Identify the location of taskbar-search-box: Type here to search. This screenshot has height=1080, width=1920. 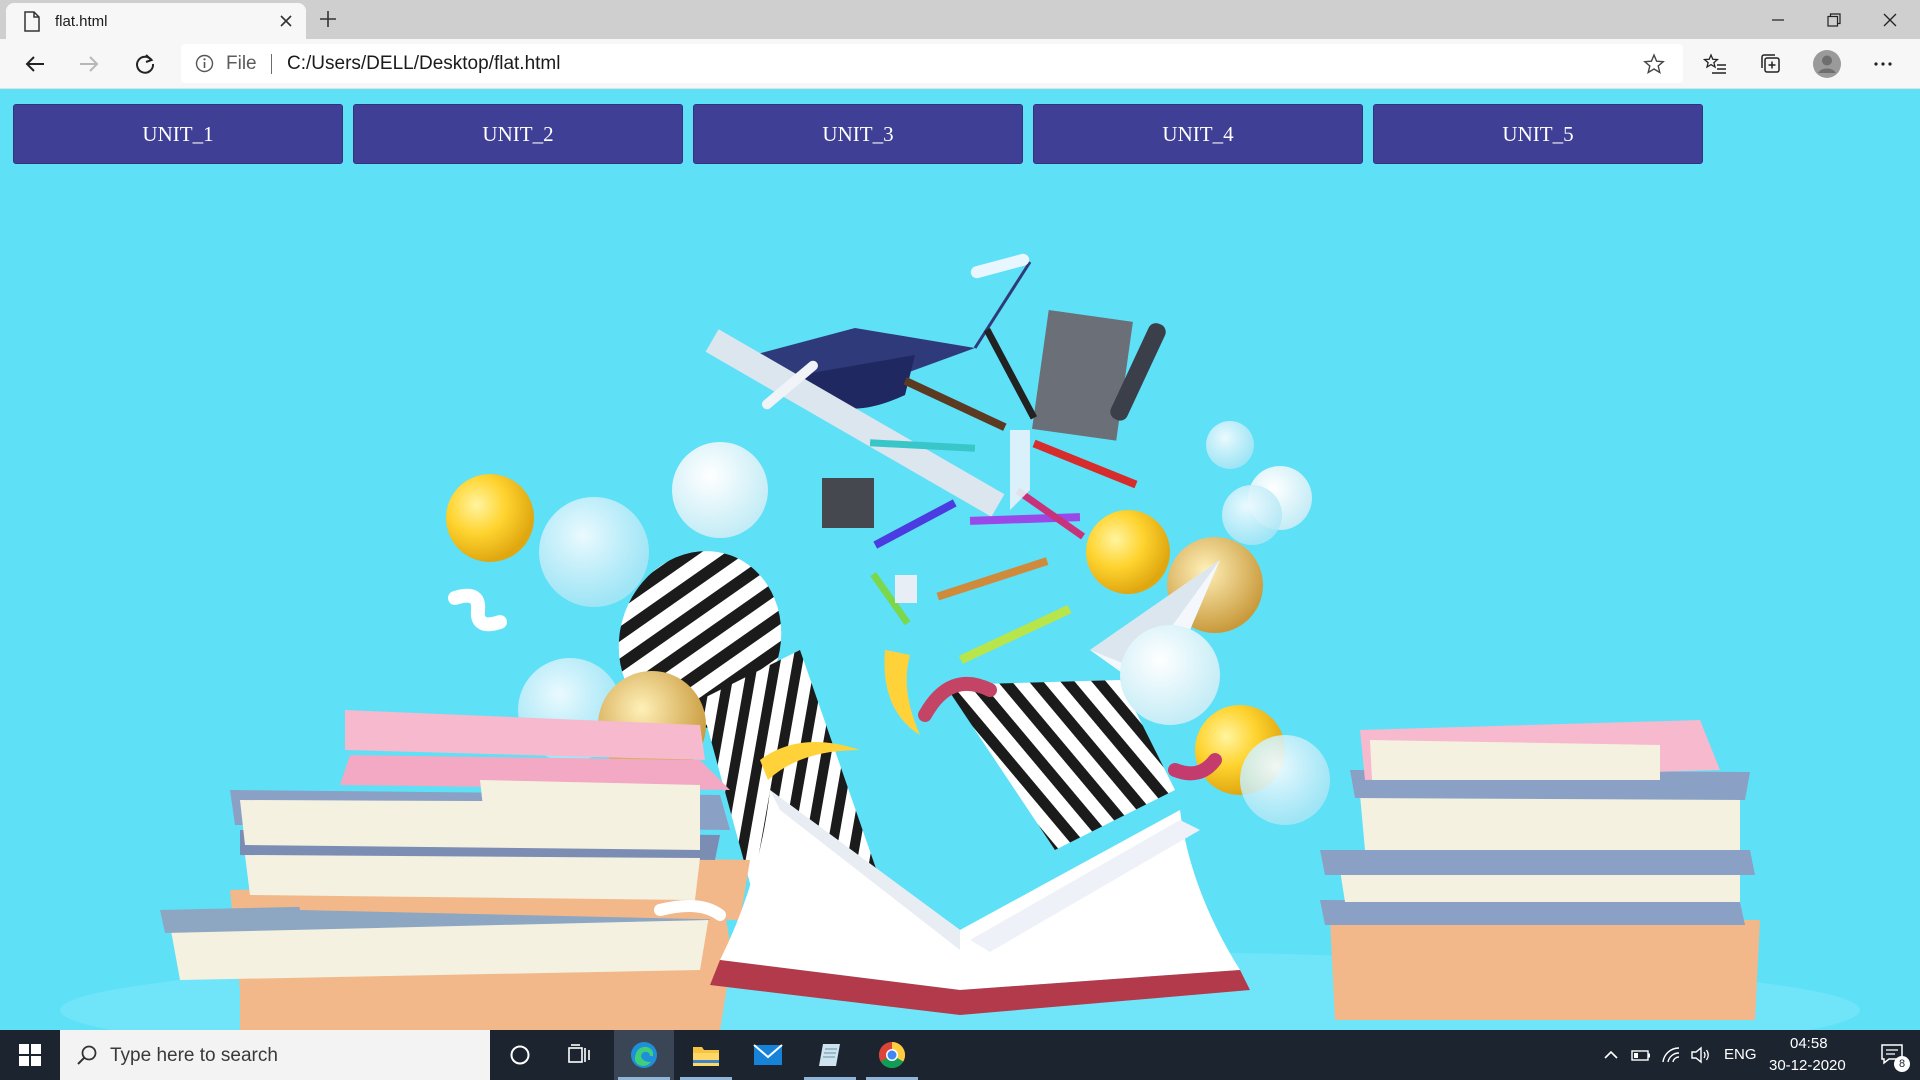
(275, 1055).